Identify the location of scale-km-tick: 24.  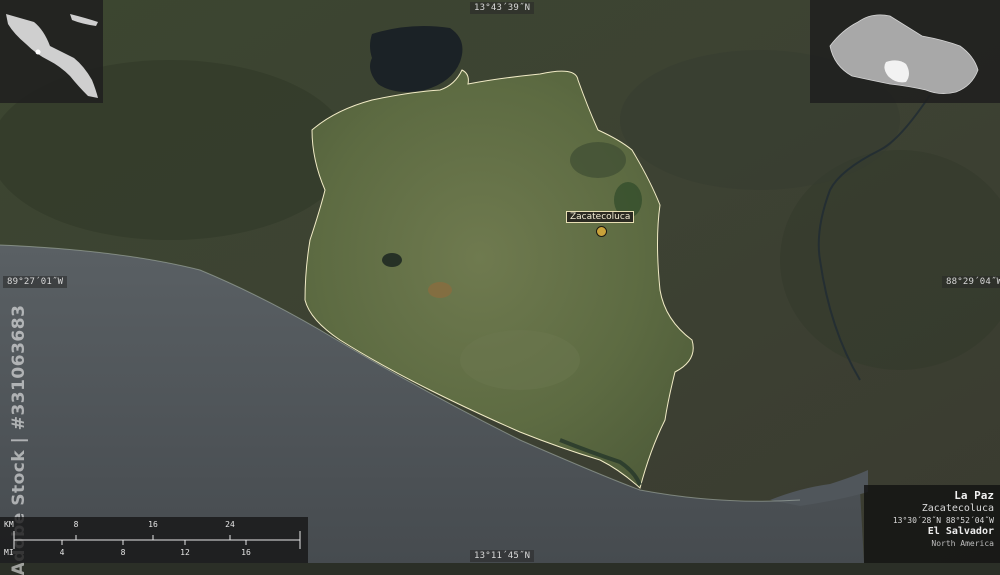
(230, 524).